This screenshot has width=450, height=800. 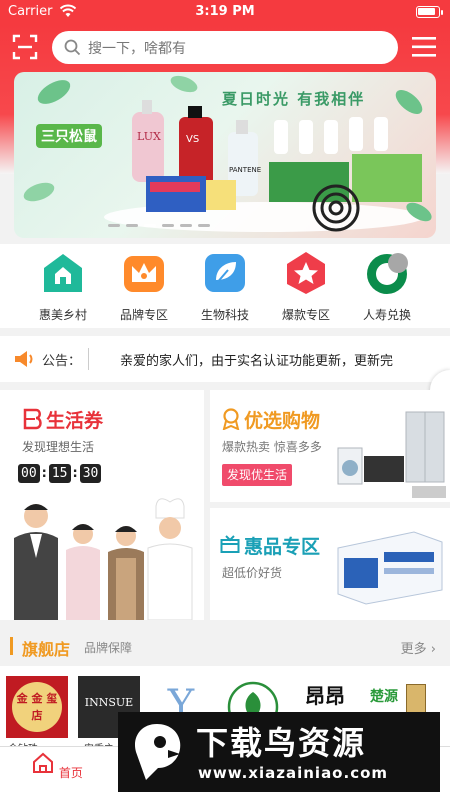 What do you see at coordinates (386, 315) in the screenshot?
I see `quick-nav-label: 人寿兑换` at bounding box center [386, 315].